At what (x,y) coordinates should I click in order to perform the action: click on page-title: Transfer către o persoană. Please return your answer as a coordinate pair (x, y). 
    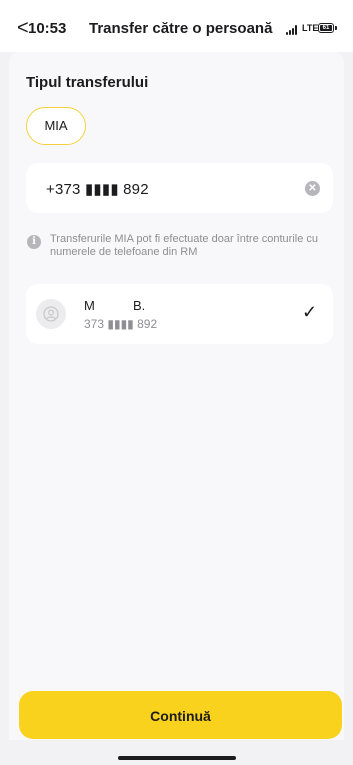
    Looking at the image, I should click on (181, 28).